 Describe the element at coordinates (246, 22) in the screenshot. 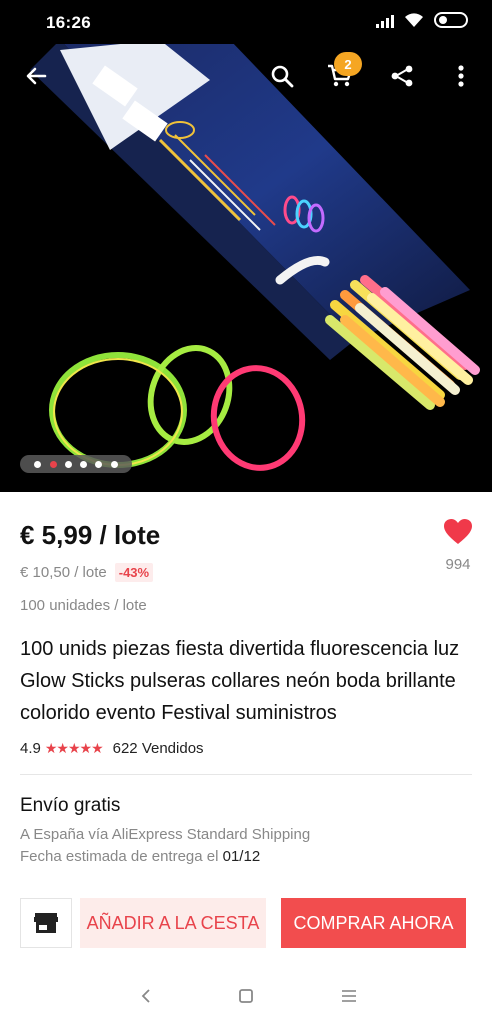

I see `status-bar: 16:26` at that location.